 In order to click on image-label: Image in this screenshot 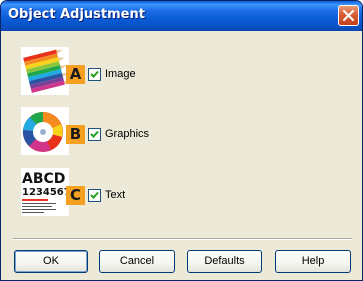, I will do `click(120, 74)`.